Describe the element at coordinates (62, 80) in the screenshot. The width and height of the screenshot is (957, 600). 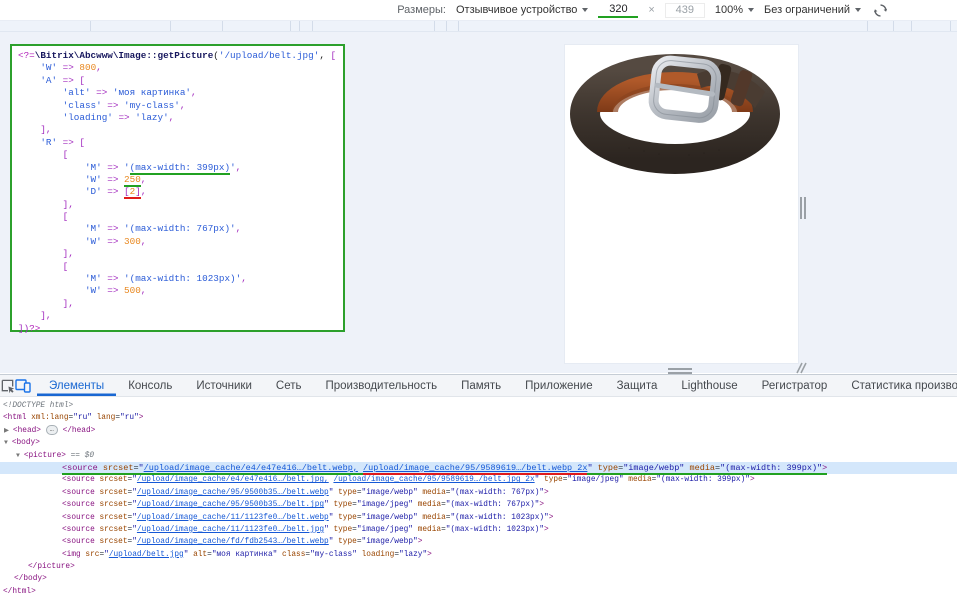
I see `php-code-line: 'A' => [` at that location.